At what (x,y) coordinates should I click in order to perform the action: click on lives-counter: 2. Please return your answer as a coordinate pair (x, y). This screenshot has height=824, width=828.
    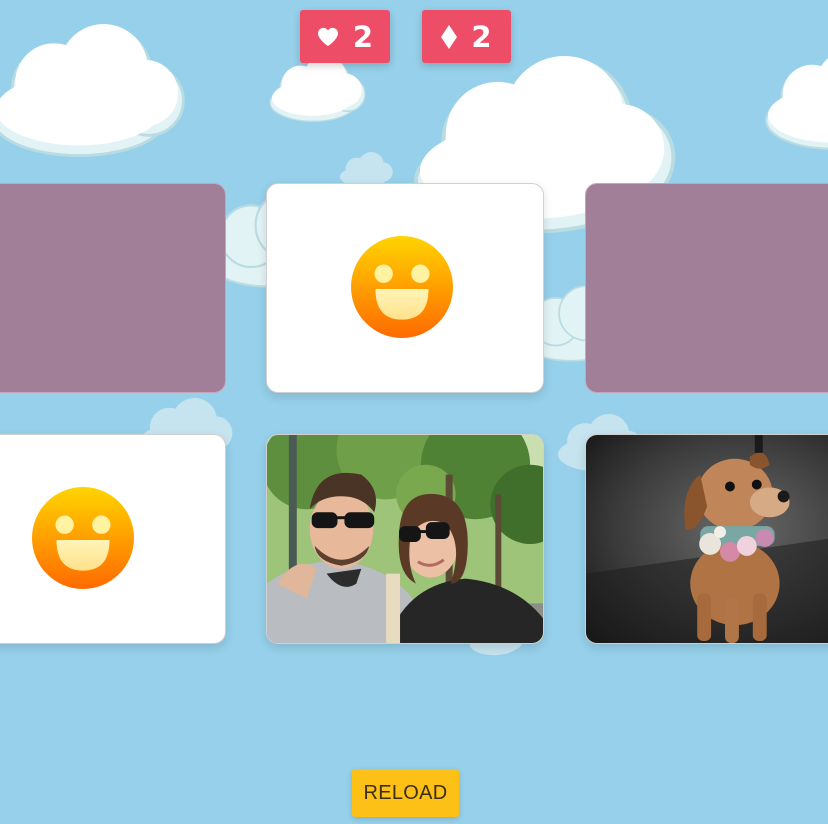
    Looking at the image, I should click on (345, 36).